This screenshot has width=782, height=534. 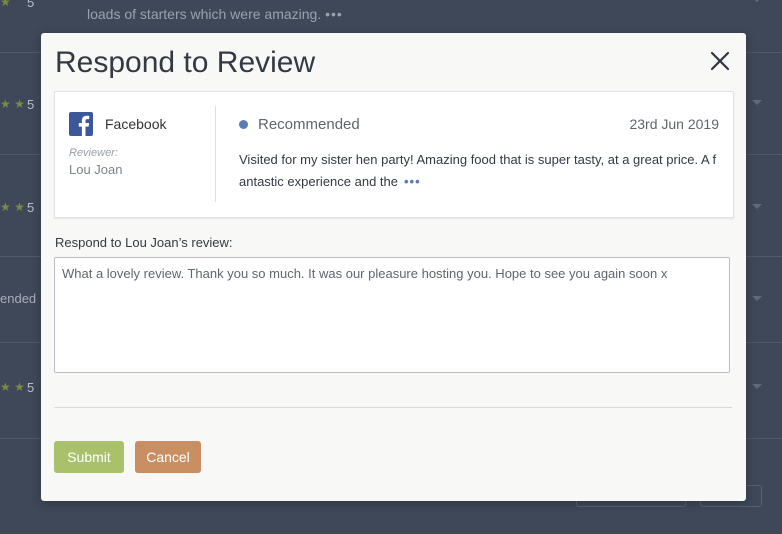 What do you see at coordinates (243, 124) in the screenshot?
I see `recommended-dot-icon` at bounding box center [243, 124].